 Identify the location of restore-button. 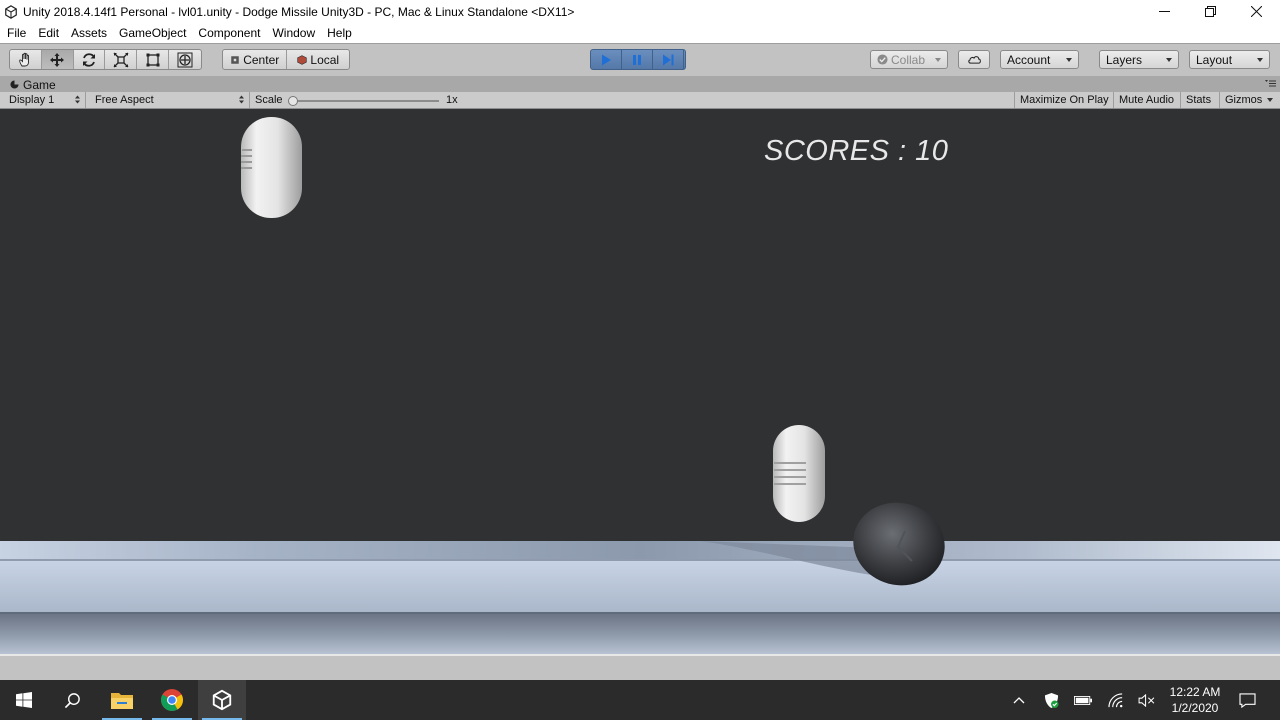
(1210, 11).